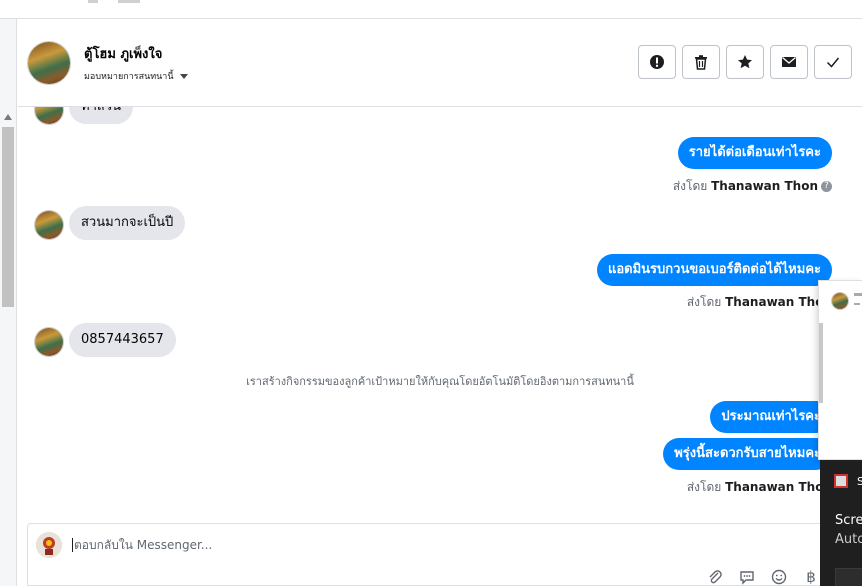 The height and width of the screenshot is (586, 862). I want to click on top-strip, so click(431, 9).